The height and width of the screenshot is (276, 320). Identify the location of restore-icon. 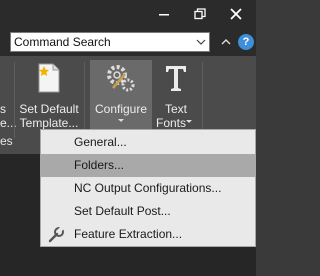
(200, 14).